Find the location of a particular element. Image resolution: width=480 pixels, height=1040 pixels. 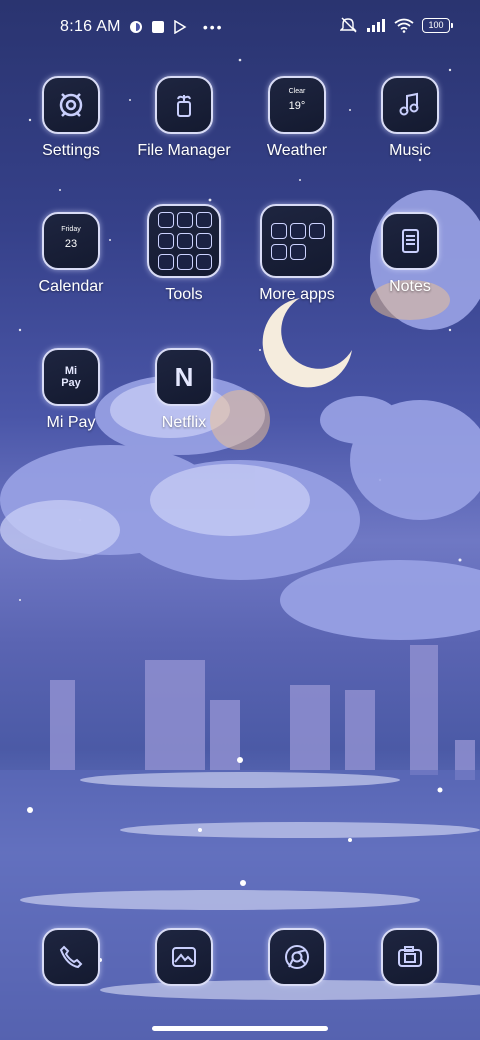

dock-phone is located at coordinates (71, 957).